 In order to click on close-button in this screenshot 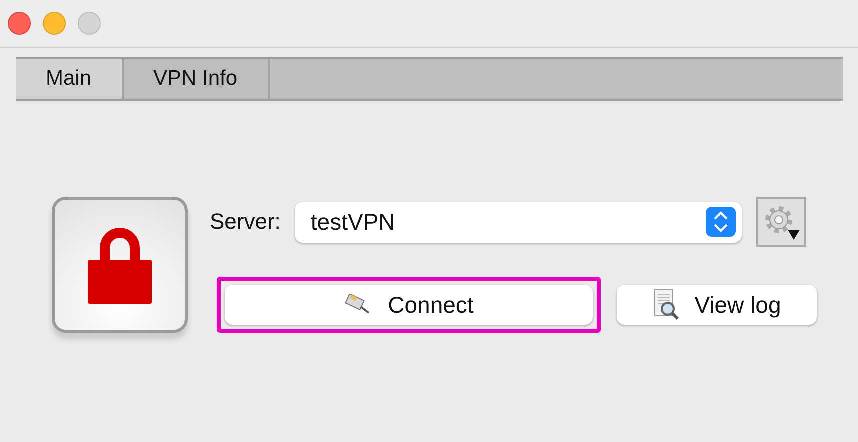, I will do `click(19, 23)`.